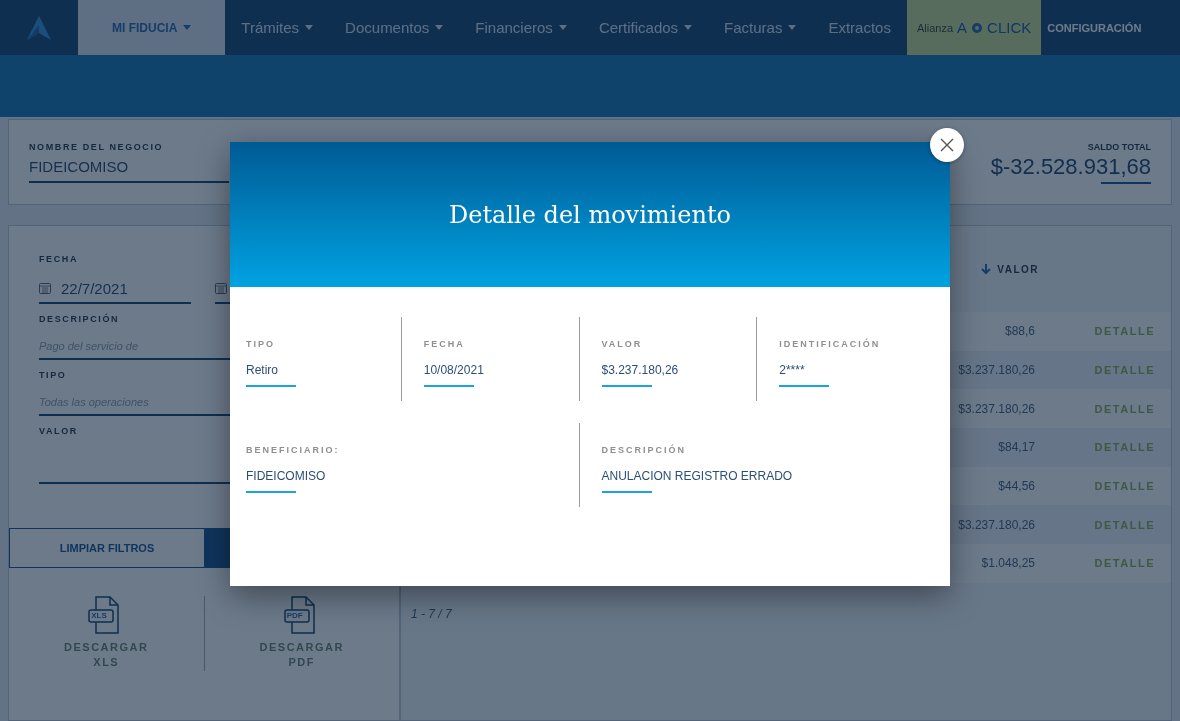 Image resolution: width=1180 pixels, height=721 pixels. I want to click on nav-menu-item: Documentos, so click(394, 27).